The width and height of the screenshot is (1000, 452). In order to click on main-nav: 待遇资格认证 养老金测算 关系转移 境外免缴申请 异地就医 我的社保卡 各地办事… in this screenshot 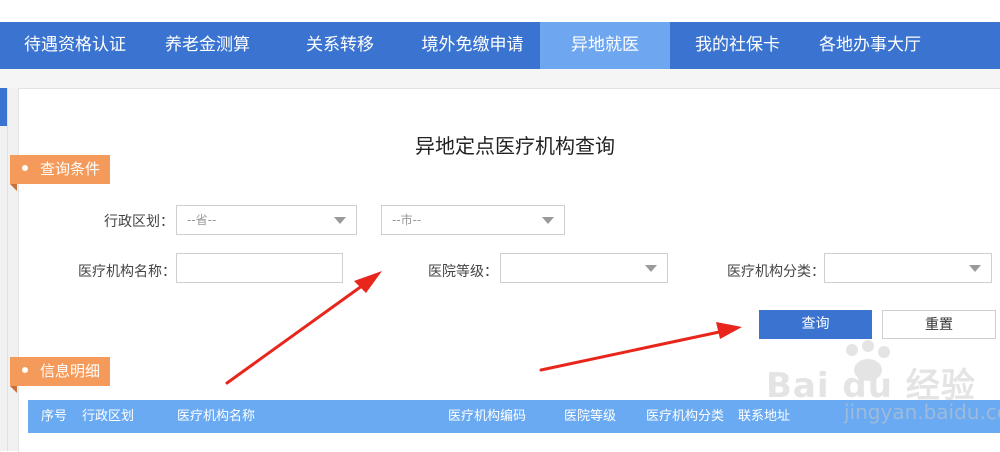, I will do `click(500, 45)`.